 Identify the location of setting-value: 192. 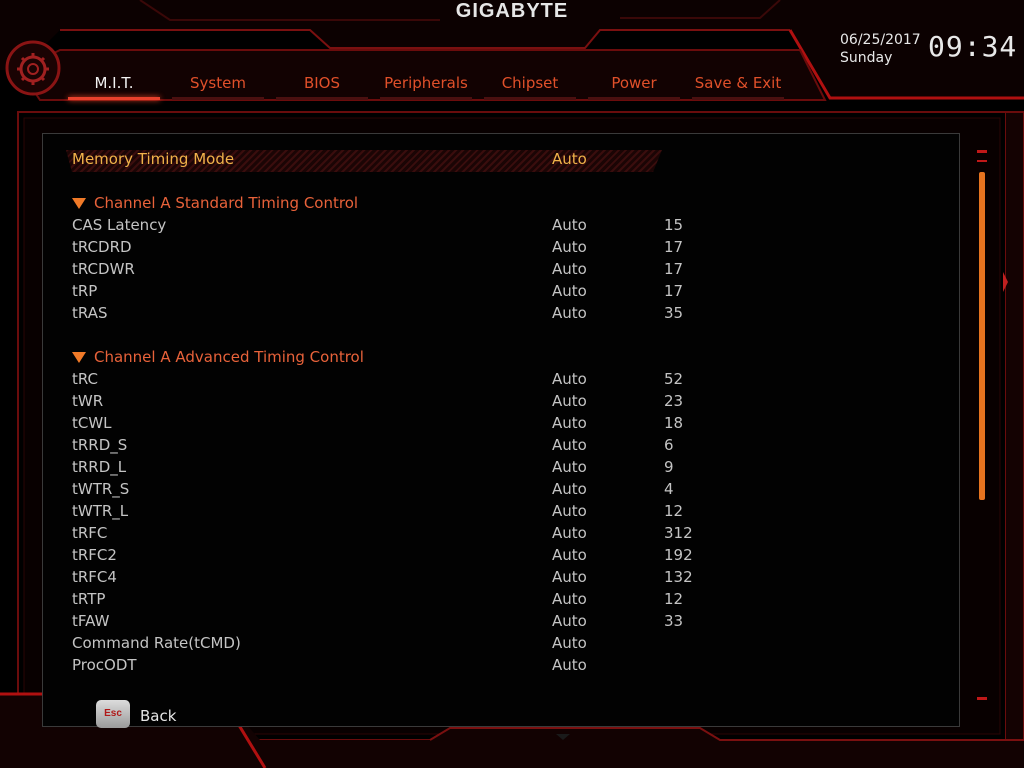
(678, 555).